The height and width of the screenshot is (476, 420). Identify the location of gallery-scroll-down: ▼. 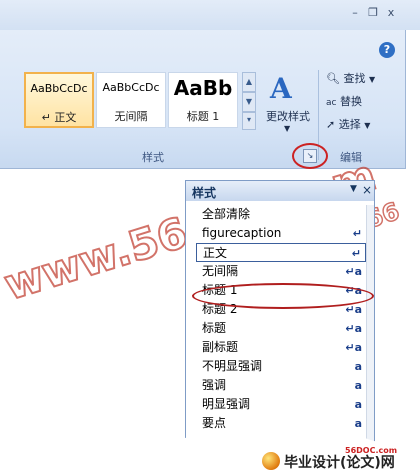
(249, 102).